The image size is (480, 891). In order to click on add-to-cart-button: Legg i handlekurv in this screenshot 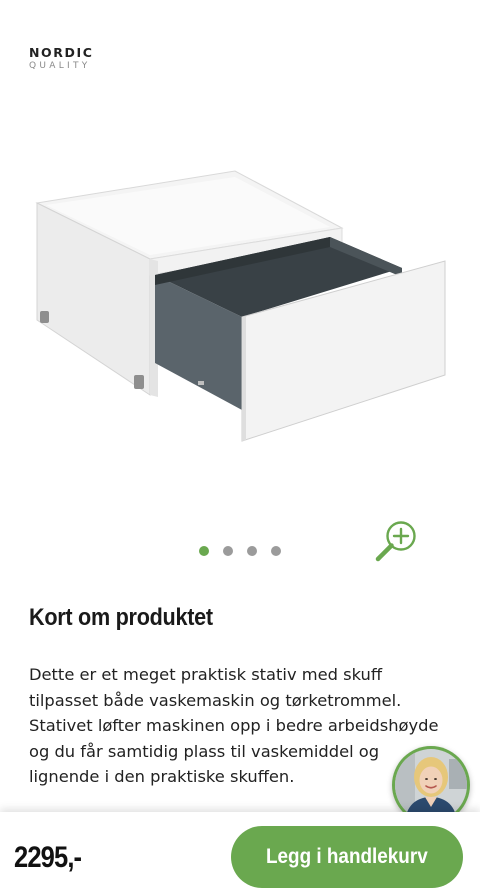, I will do `click(347, 857)`.